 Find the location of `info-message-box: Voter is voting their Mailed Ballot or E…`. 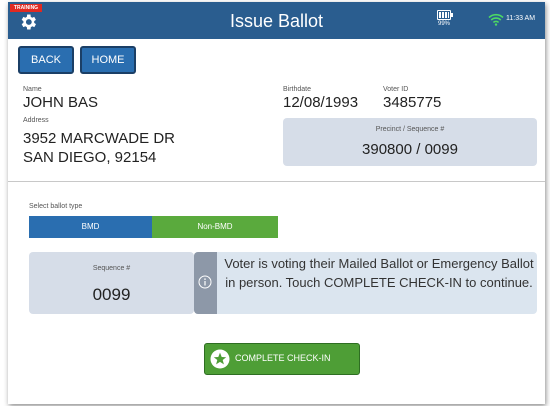

info-message-box: Voter is voting their Mailed Ballot or E… is located at coordinates (365, 283).